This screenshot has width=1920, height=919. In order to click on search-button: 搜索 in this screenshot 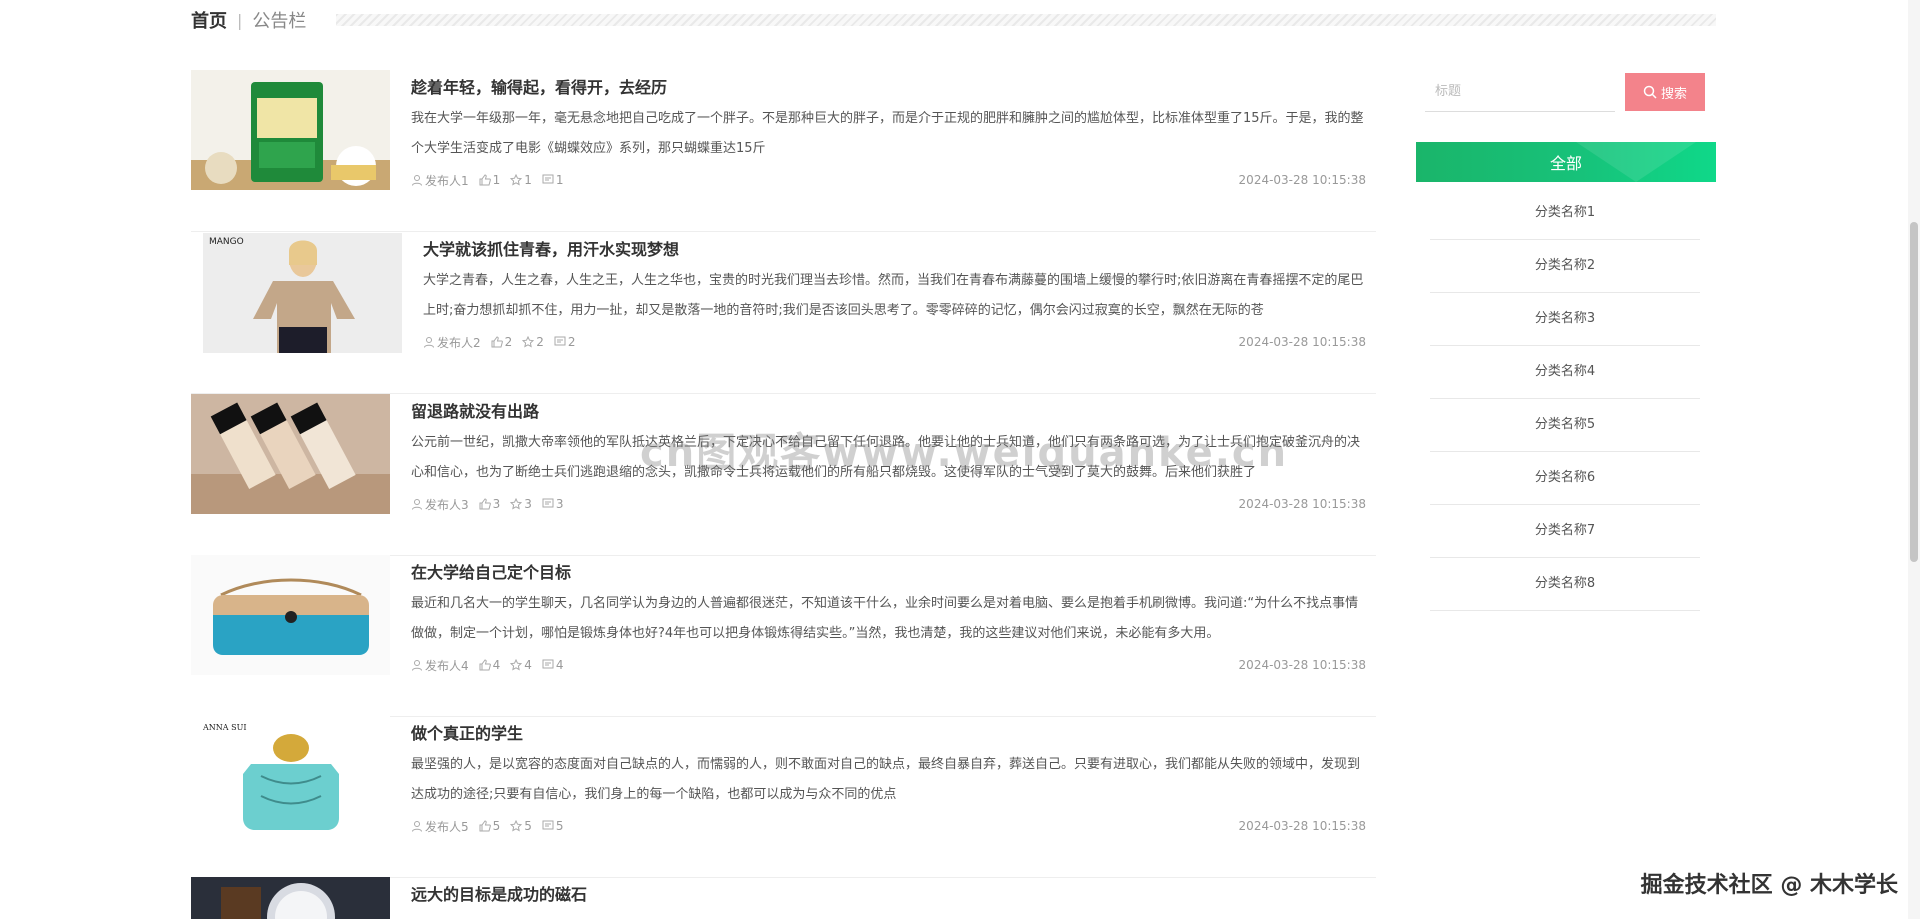, I will do `click(1665, 92)`.